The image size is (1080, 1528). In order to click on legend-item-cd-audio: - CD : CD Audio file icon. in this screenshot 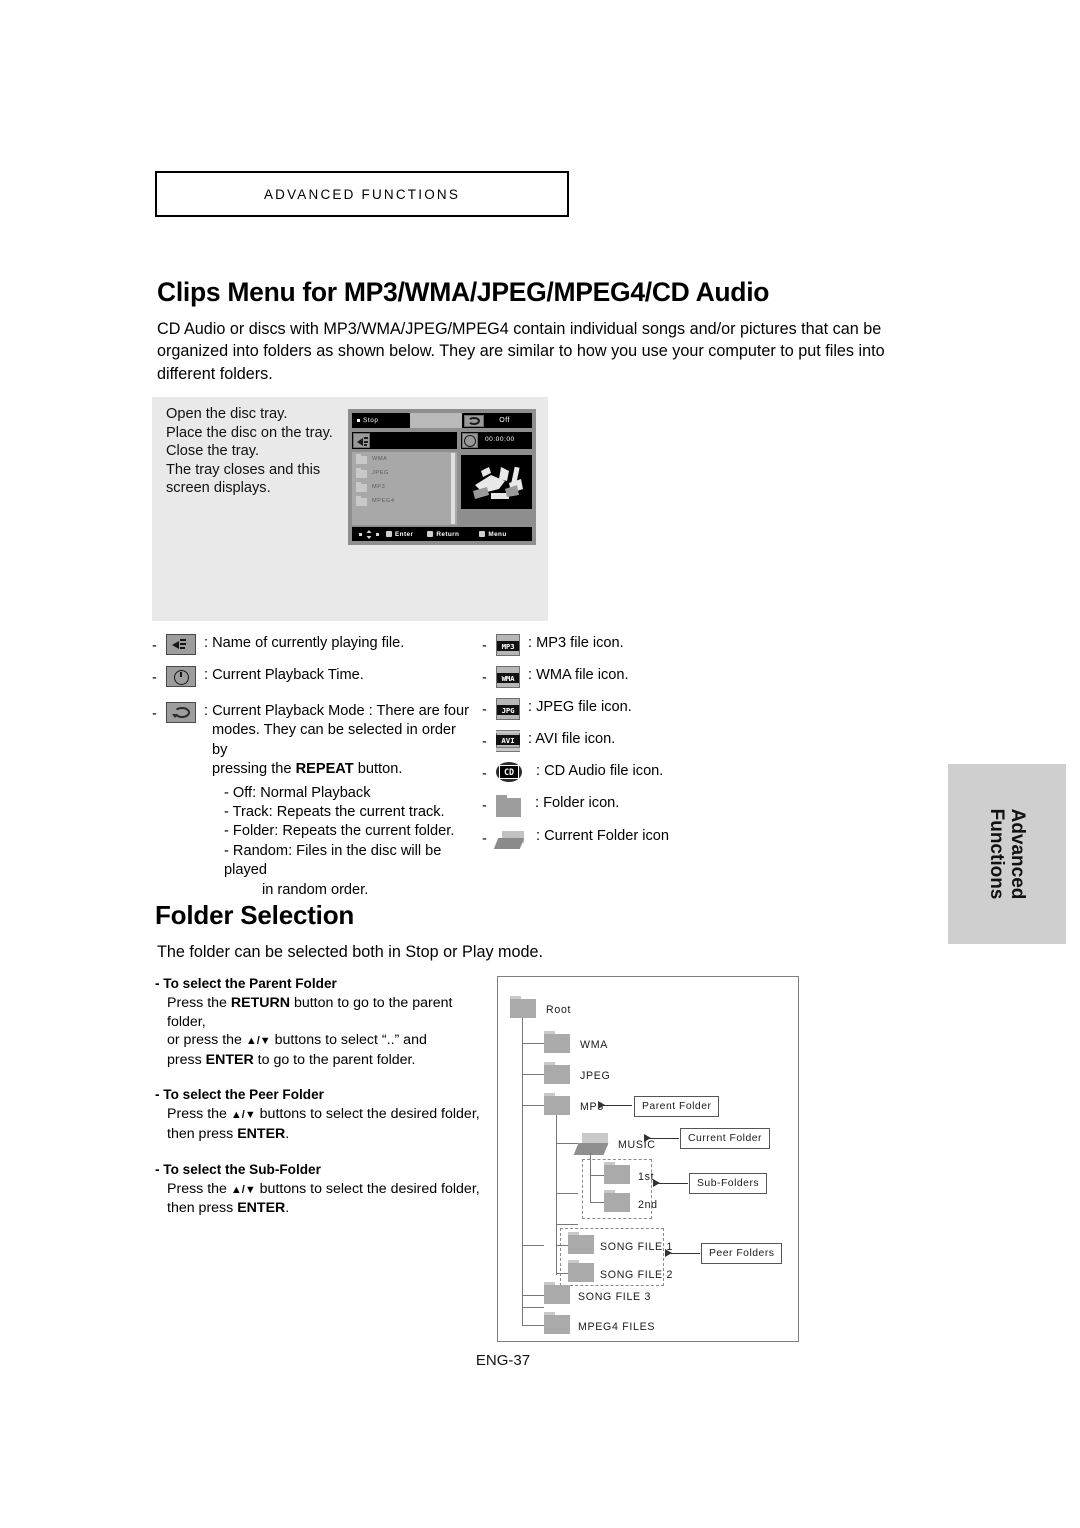, I will do `click(573, 772)`.